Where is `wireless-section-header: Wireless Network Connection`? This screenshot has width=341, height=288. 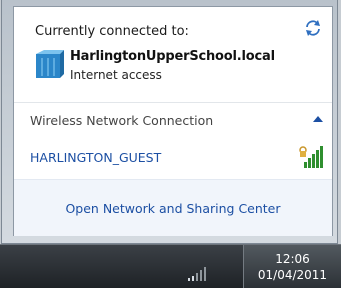
wireless-section-header: Wireless Network Connection is located at coordinates (173, 120).